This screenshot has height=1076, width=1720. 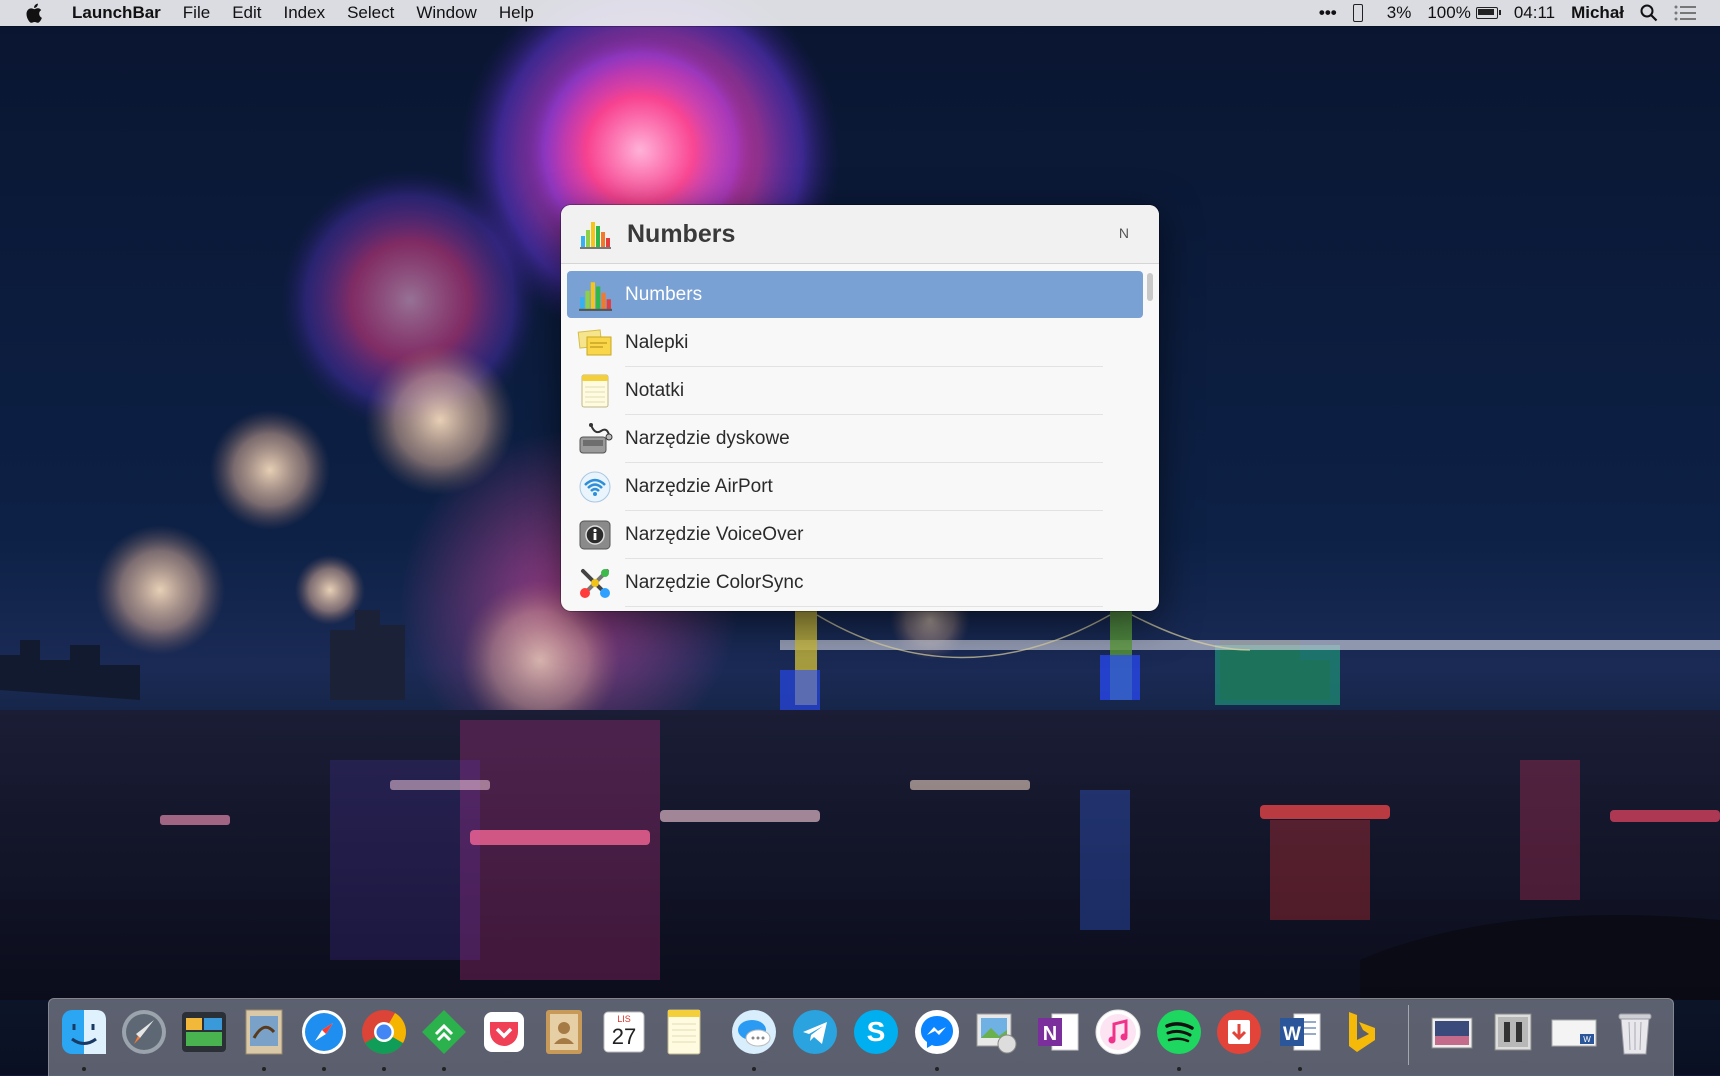 I want to click on launchbar-header: Numbers N, so click(x=860, y=234).